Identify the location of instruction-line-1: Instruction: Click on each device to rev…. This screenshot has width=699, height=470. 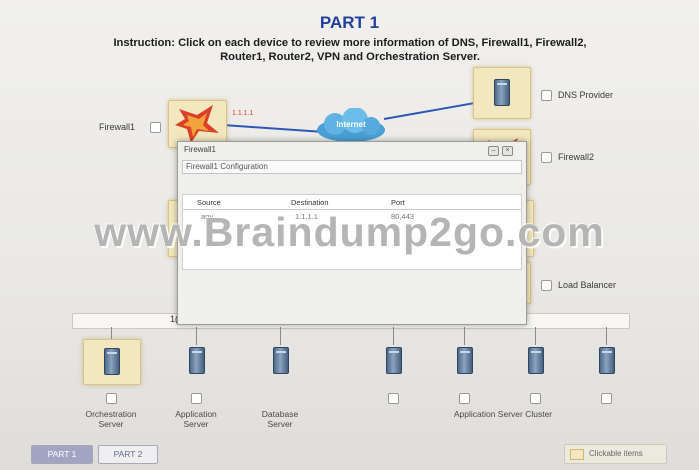
(350, 43).